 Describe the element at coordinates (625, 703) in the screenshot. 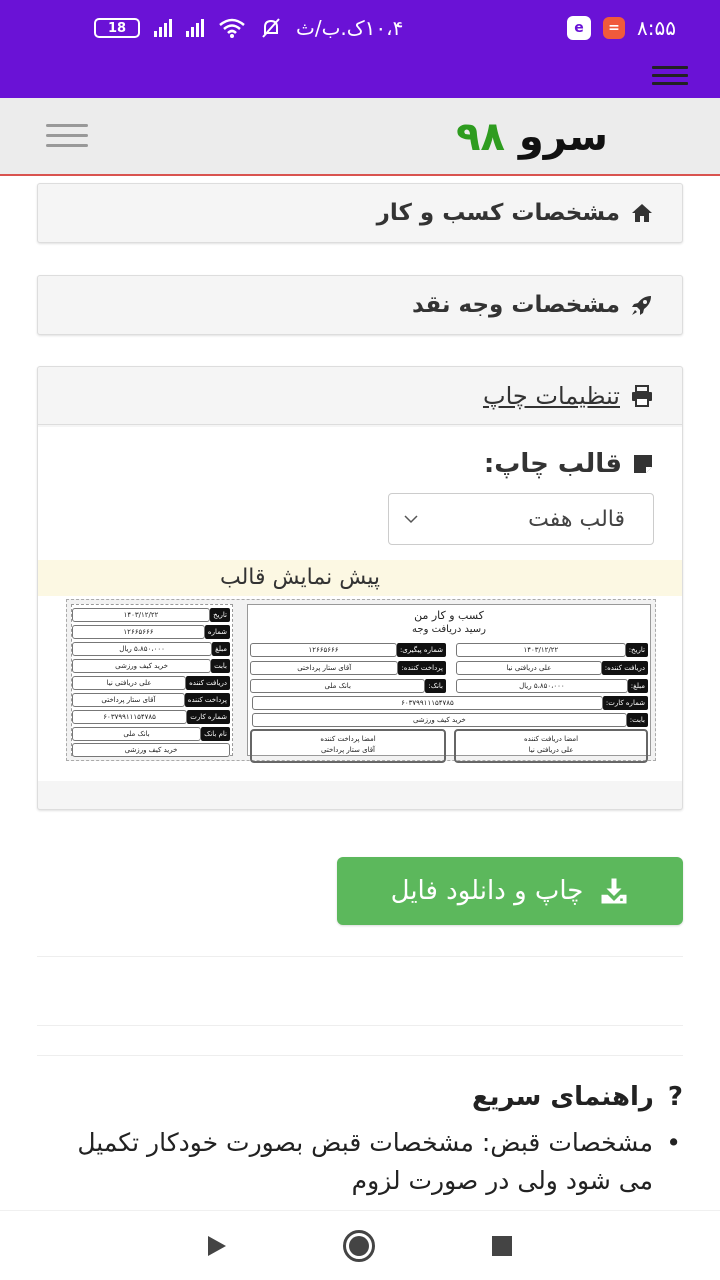

I see `receipt-label-card: شماره کارت:` at that location.